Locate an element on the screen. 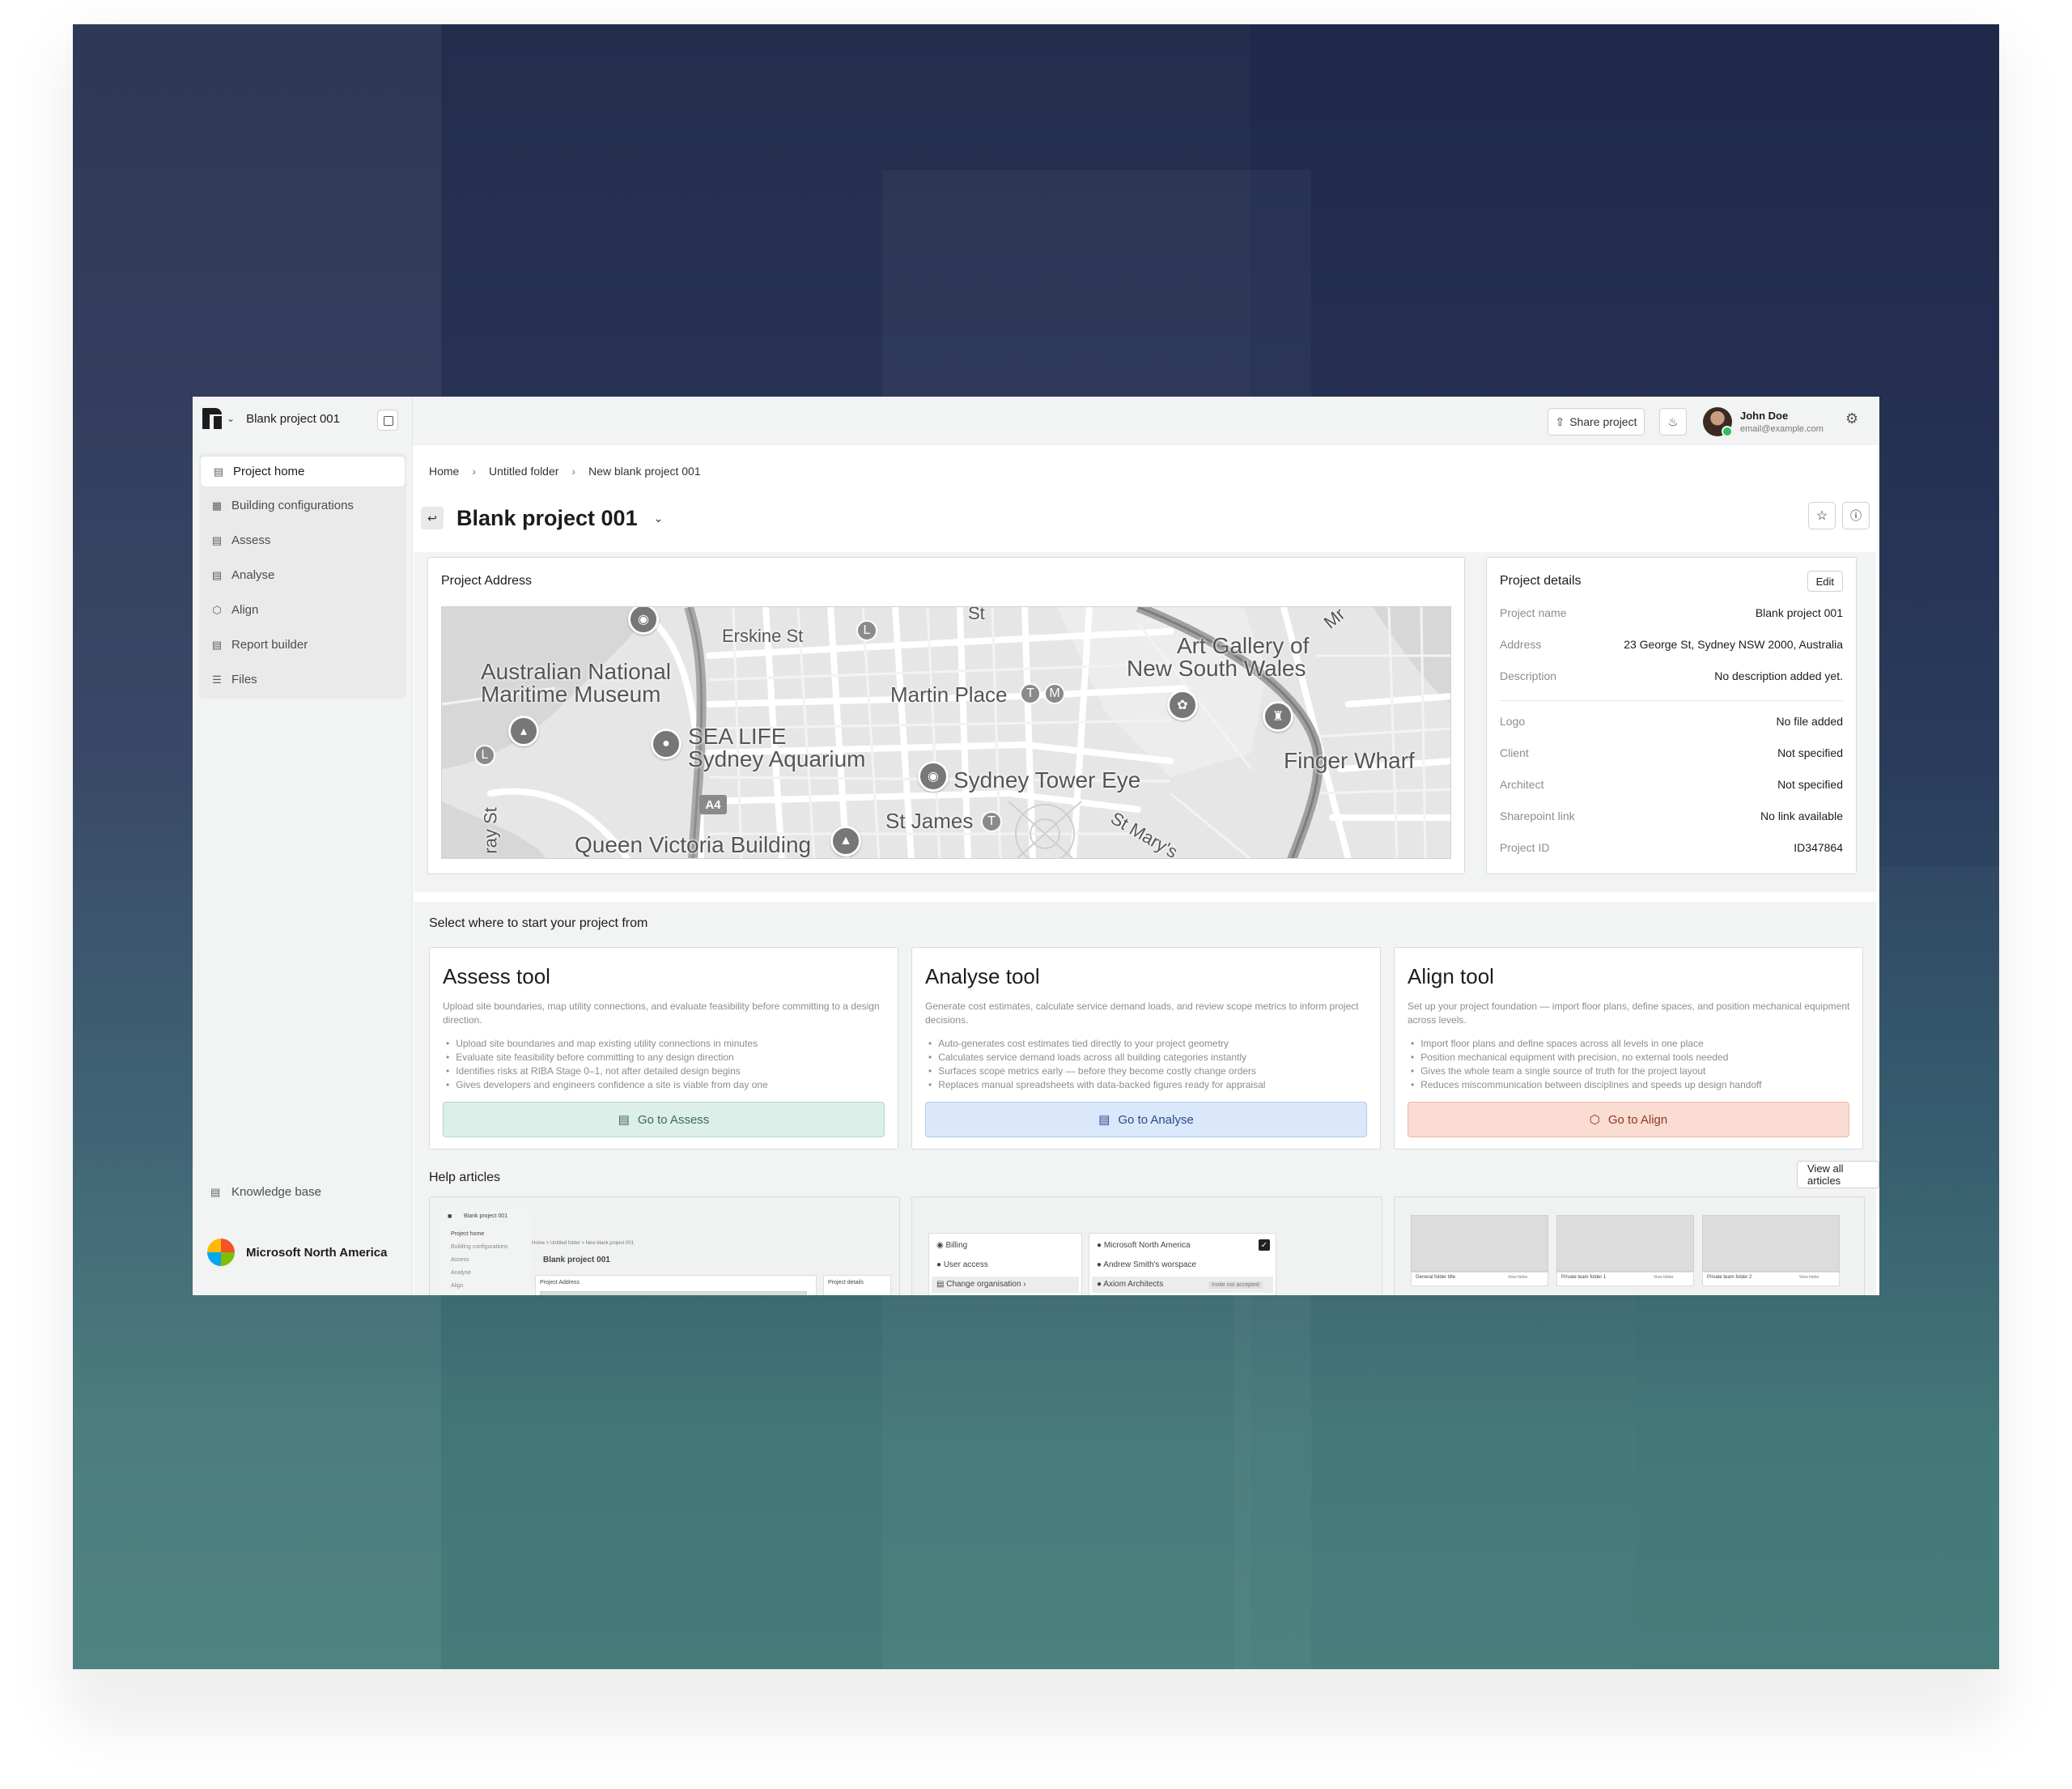 Image resolution: width=2072 pixels, height=1789 pixels. map-label-museum-1: Australian National is located at coordinates (576, 671).